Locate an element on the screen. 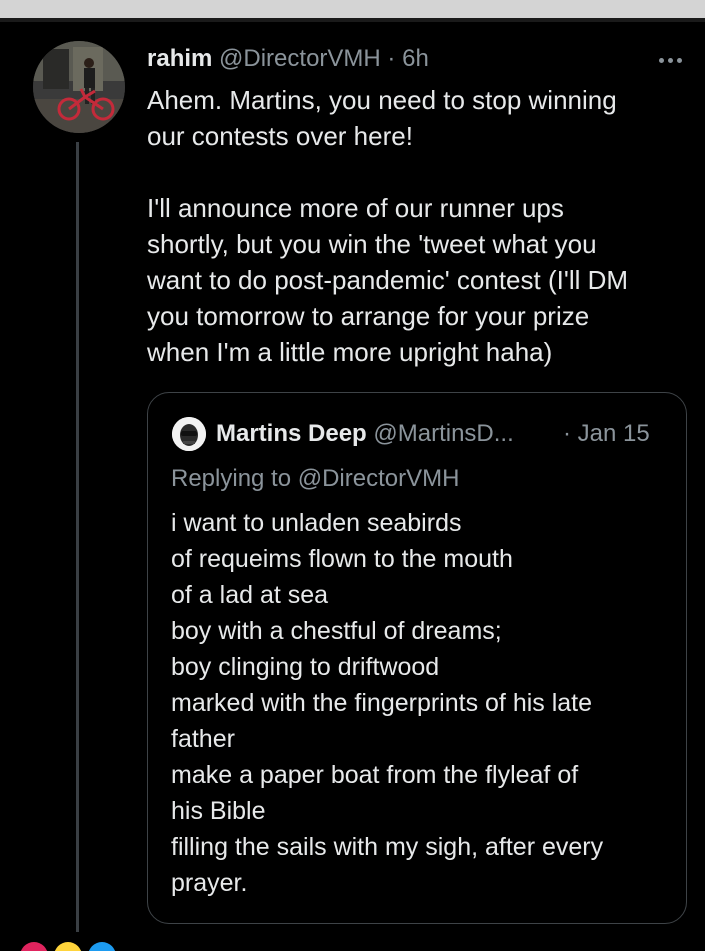  reaction-smile-icon is located at coordinates (68, 946).